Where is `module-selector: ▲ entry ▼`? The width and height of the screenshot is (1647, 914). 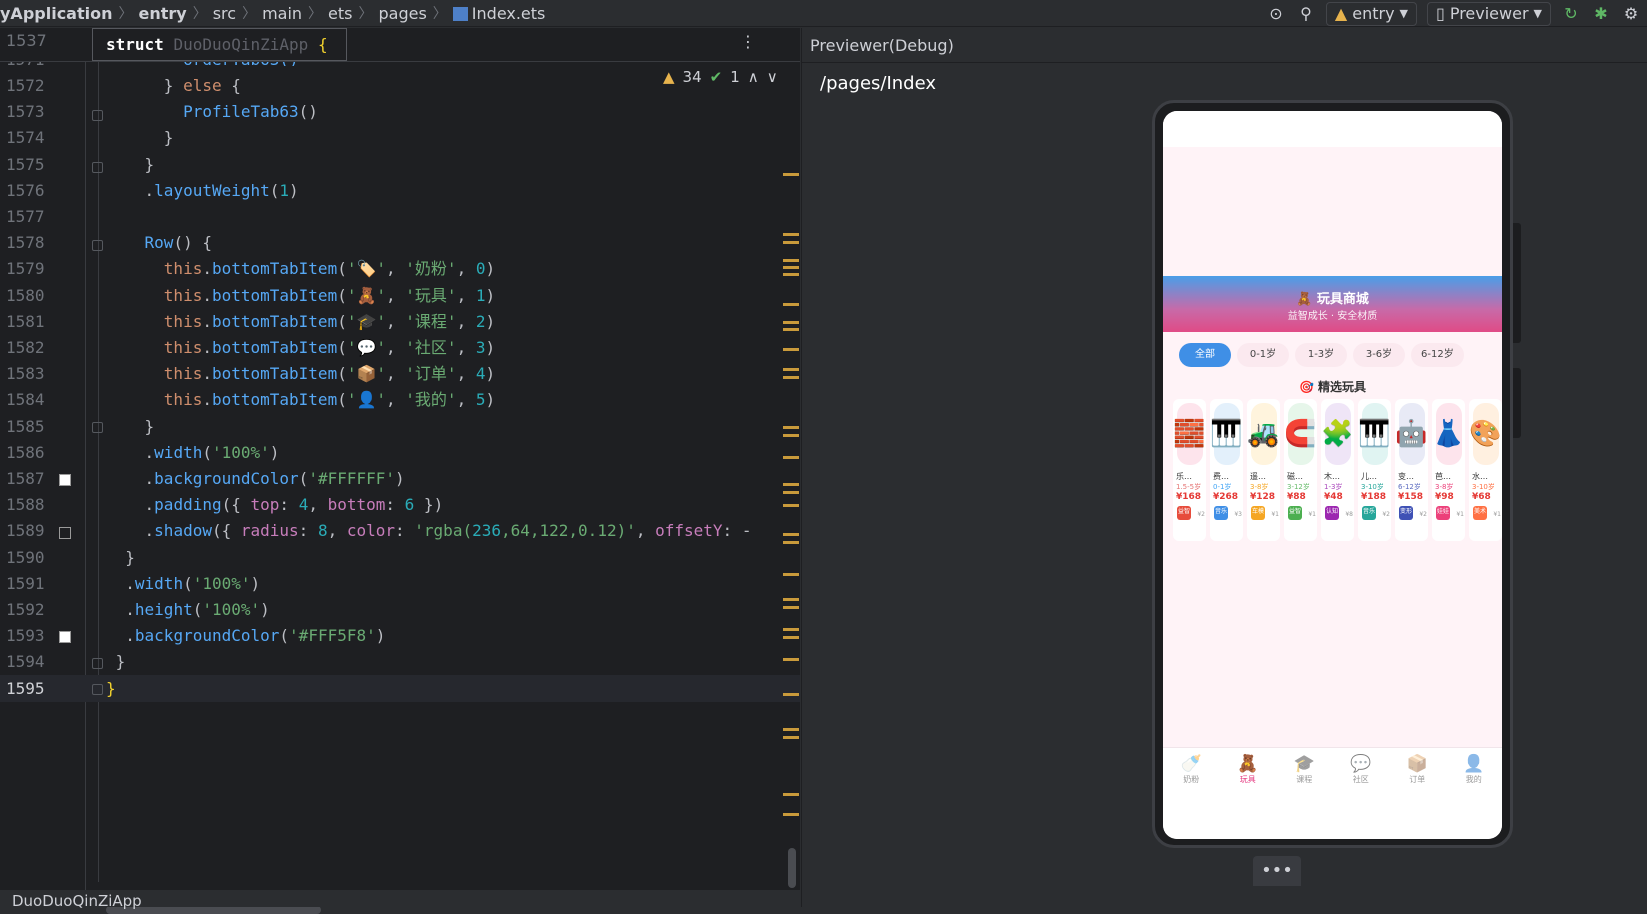
module-selector: ▲ entry ▼ is located at coordinates (1371, 13).